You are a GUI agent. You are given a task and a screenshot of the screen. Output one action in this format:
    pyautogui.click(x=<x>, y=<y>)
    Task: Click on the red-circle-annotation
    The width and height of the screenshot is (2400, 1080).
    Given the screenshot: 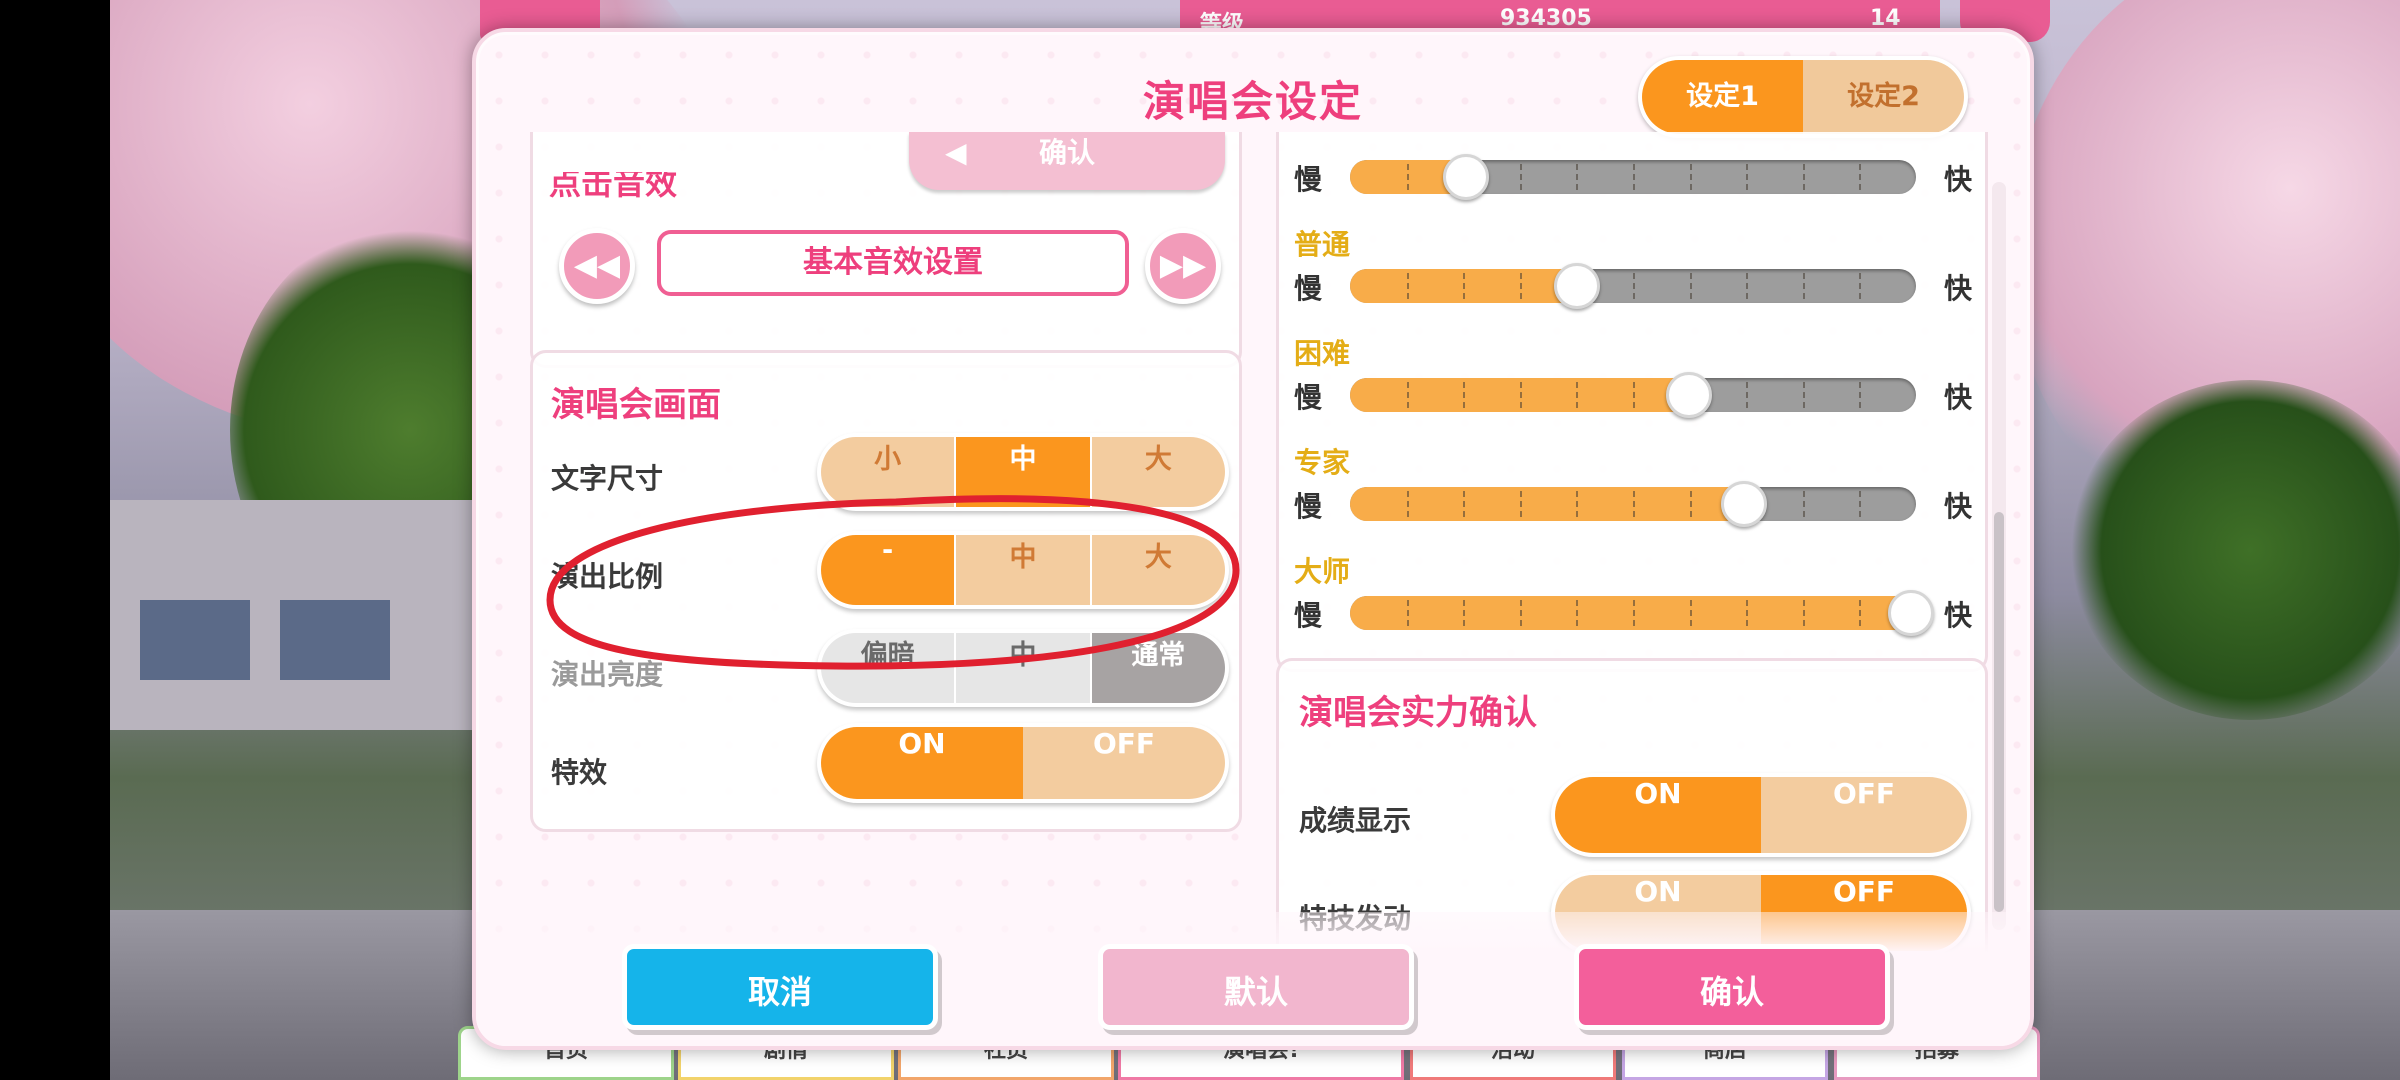 What is the action you would take?
    pyautogui.click(x=893, y=582)
    